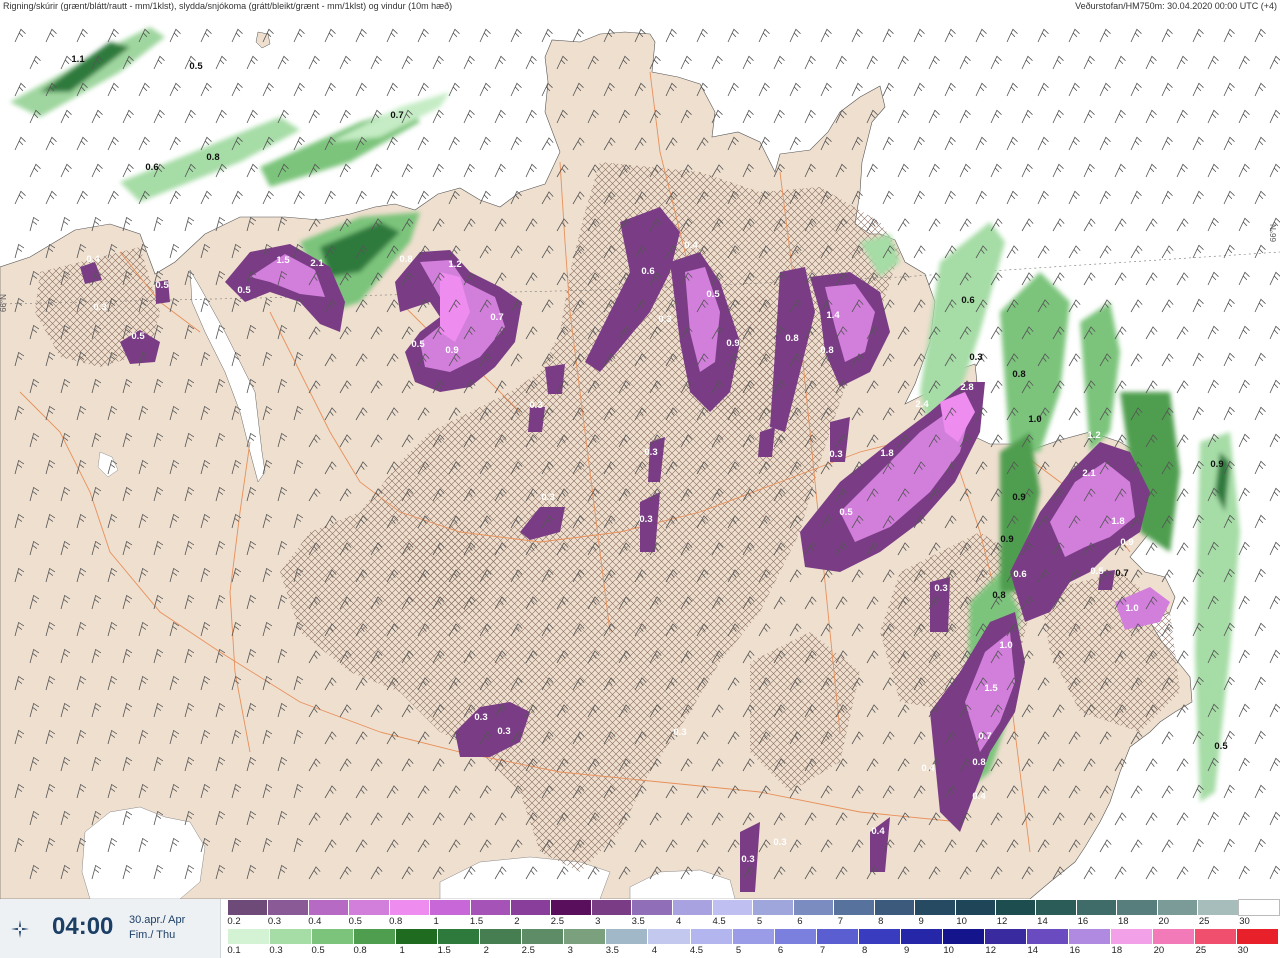 This screenshot has width=1280, height=958. What do you see at coordinates (921, 921) in the screenshot?
I see `snow-tick-label: 9` at bounding box center [921, 921].